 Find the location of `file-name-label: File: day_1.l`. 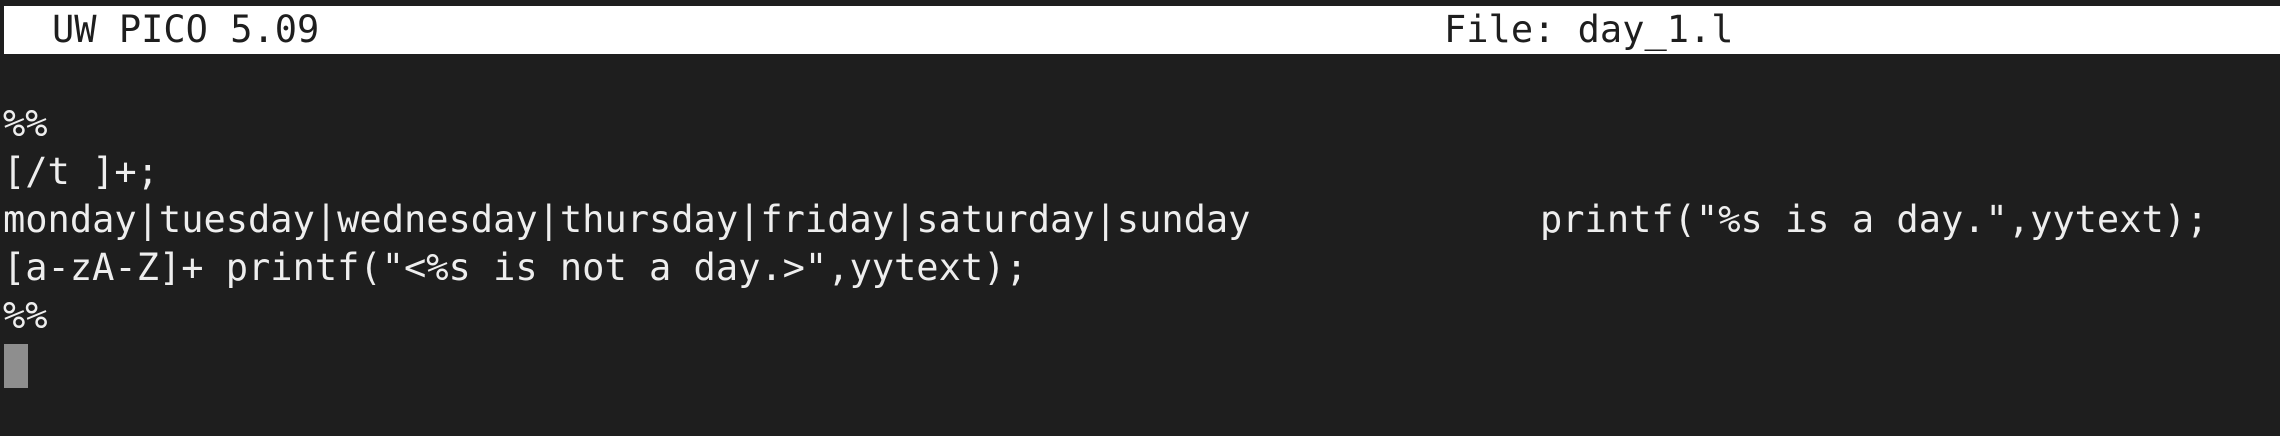

file-name-label: File: day_1.l is located at coordinates (1589, 29).